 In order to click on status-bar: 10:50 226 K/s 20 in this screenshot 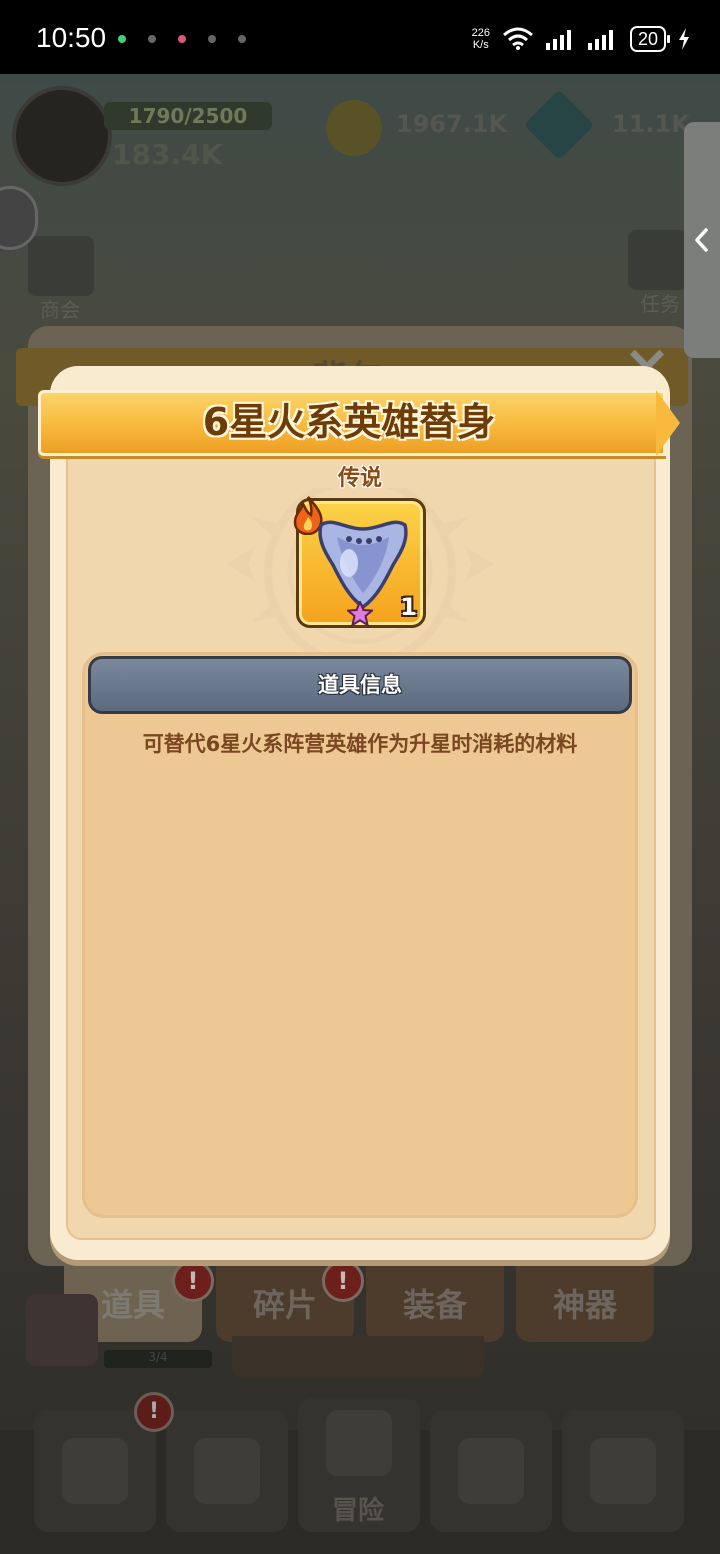, I will do `click(360, 37)`.